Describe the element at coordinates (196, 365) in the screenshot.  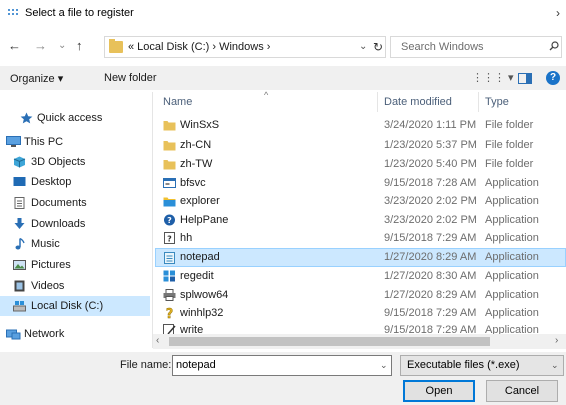
I see `file-name-value: notepad` at that location.